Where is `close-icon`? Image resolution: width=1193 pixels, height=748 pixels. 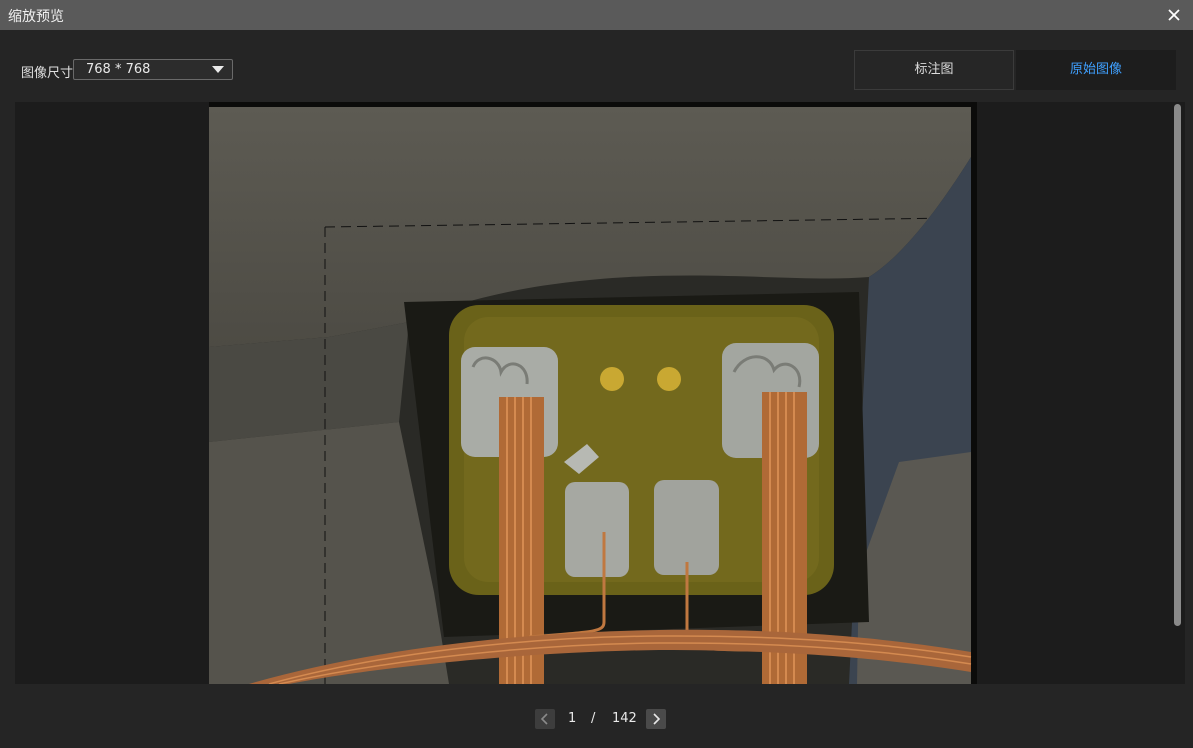
close-icon is located at coordinates (1174, 15).